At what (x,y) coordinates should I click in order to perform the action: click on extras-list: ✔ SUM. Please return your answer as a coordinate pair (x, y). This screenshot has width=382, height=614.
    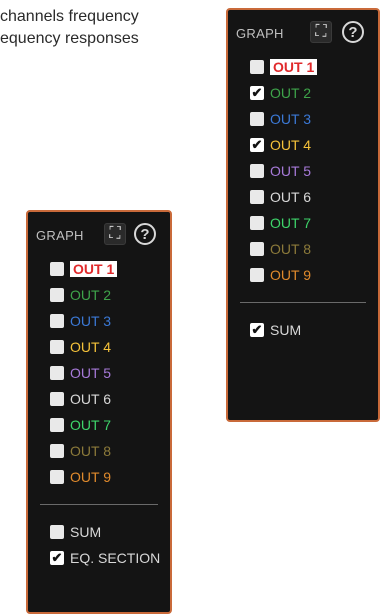
    Looking at the image, I should click on (303, 330).